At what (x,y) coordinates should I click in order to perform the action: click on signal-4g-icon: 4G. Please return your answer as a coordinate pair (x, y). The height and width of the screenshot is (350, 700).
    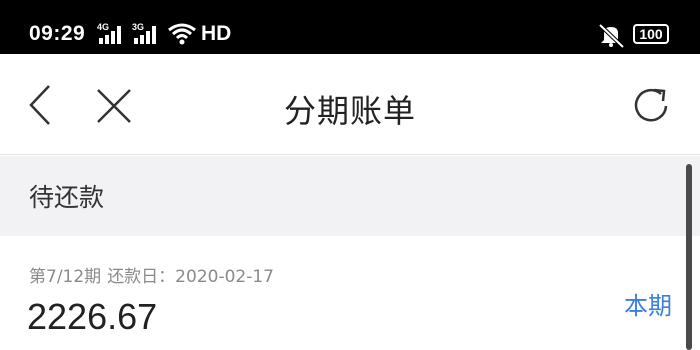
    Looking at the image, I should click on (111, 34).